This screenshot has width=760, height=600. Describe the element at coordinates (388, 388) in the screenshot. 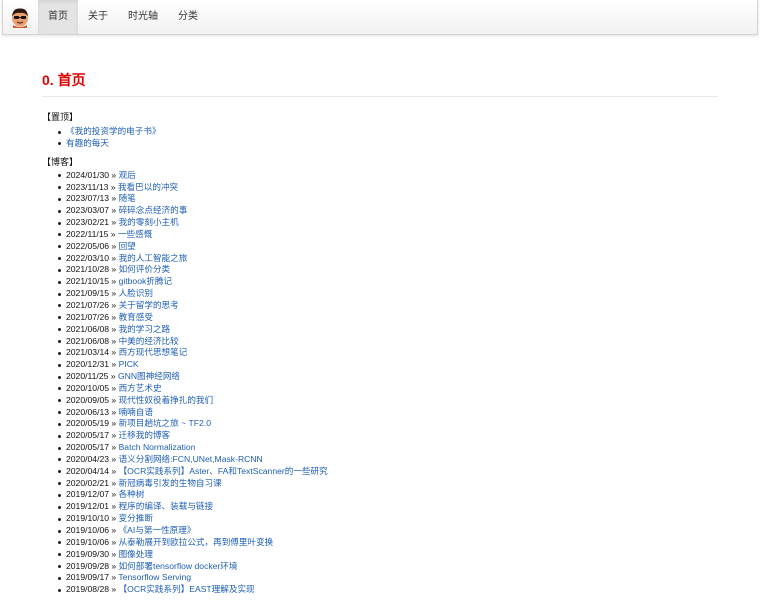

I see `blog-post-item: 2020/10/05 » 西方艺术史` at that location.